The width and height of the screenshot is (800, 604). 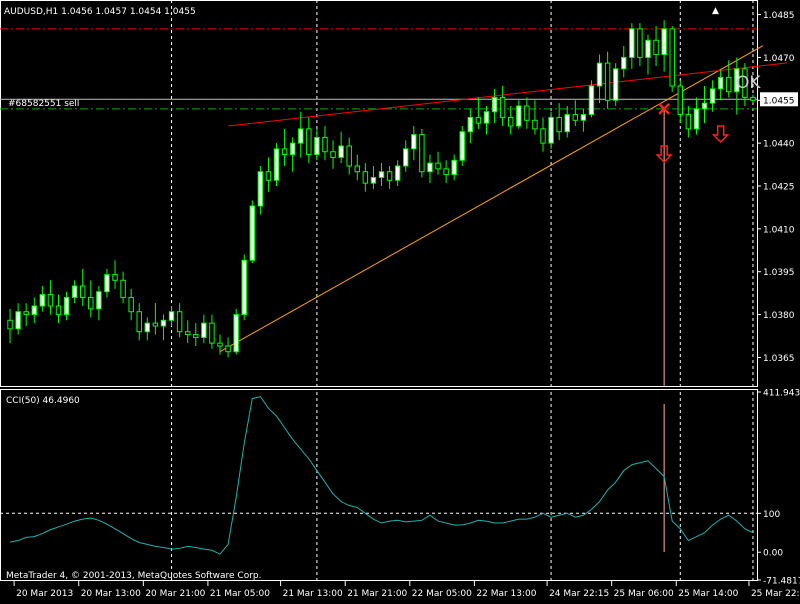 I want to click on cci-tick-label: 0.00, so click(x=773, y=554).